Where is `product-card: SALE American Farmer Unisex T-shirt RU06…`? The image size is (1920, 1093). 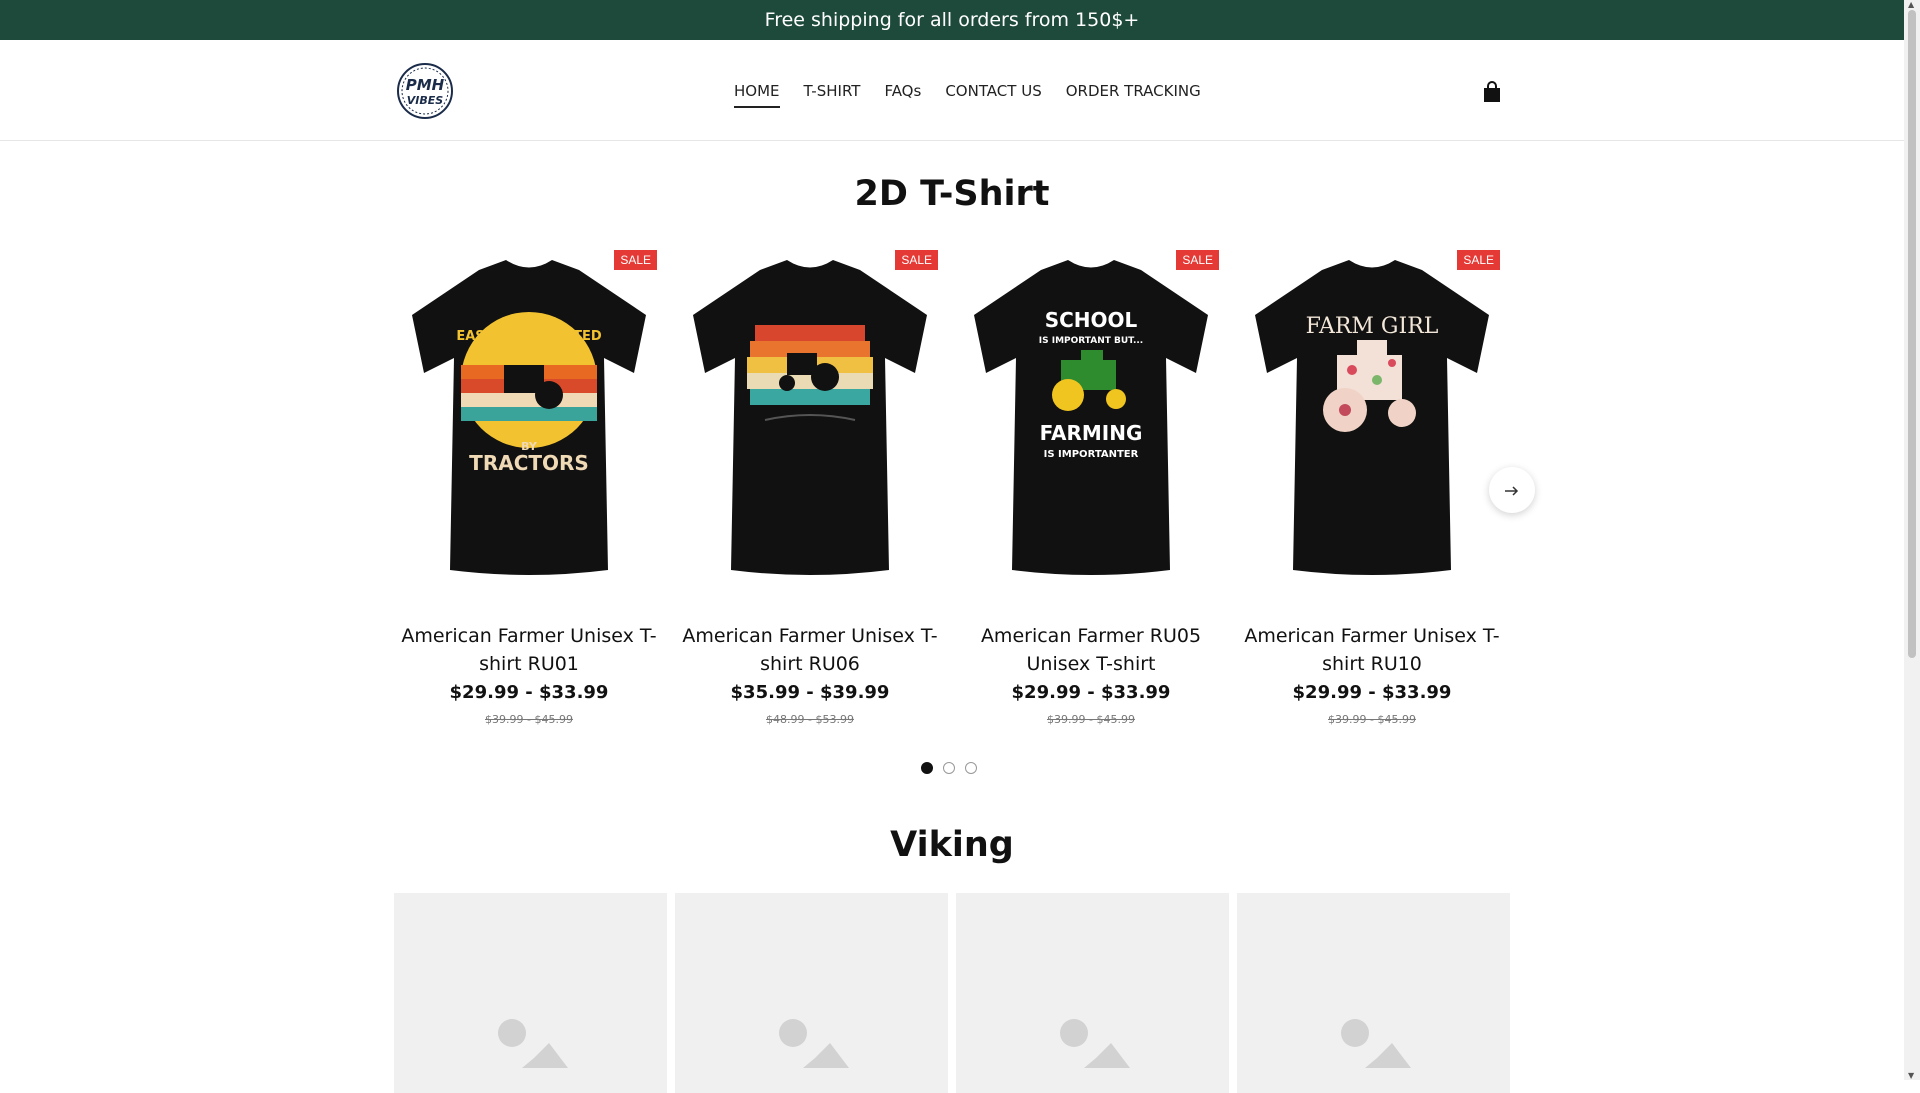
product-card: SALE American Farmer Unisex T-shirt RU06… is located at coordinates (810, 490).